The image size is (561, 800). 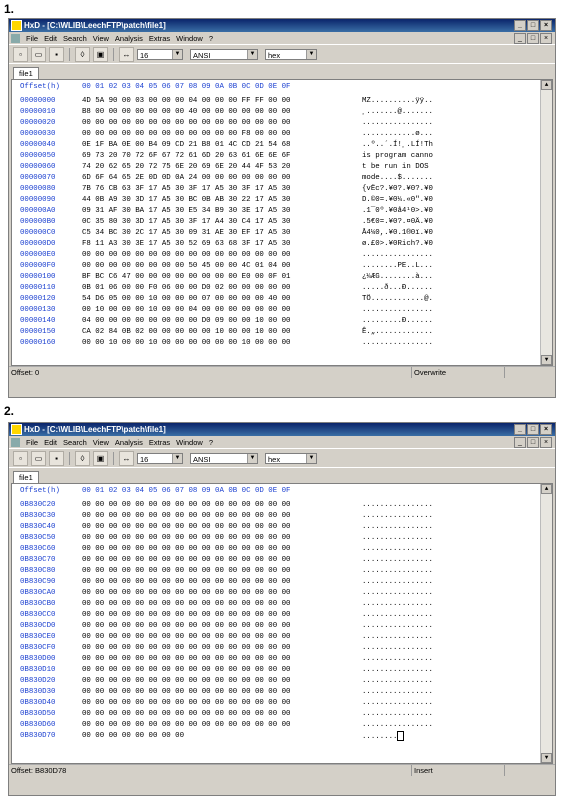 What do you see at coordinates (533, 442) in the screenshot?
I see `doc-restore-button: □` at bounding box center [533, 442].